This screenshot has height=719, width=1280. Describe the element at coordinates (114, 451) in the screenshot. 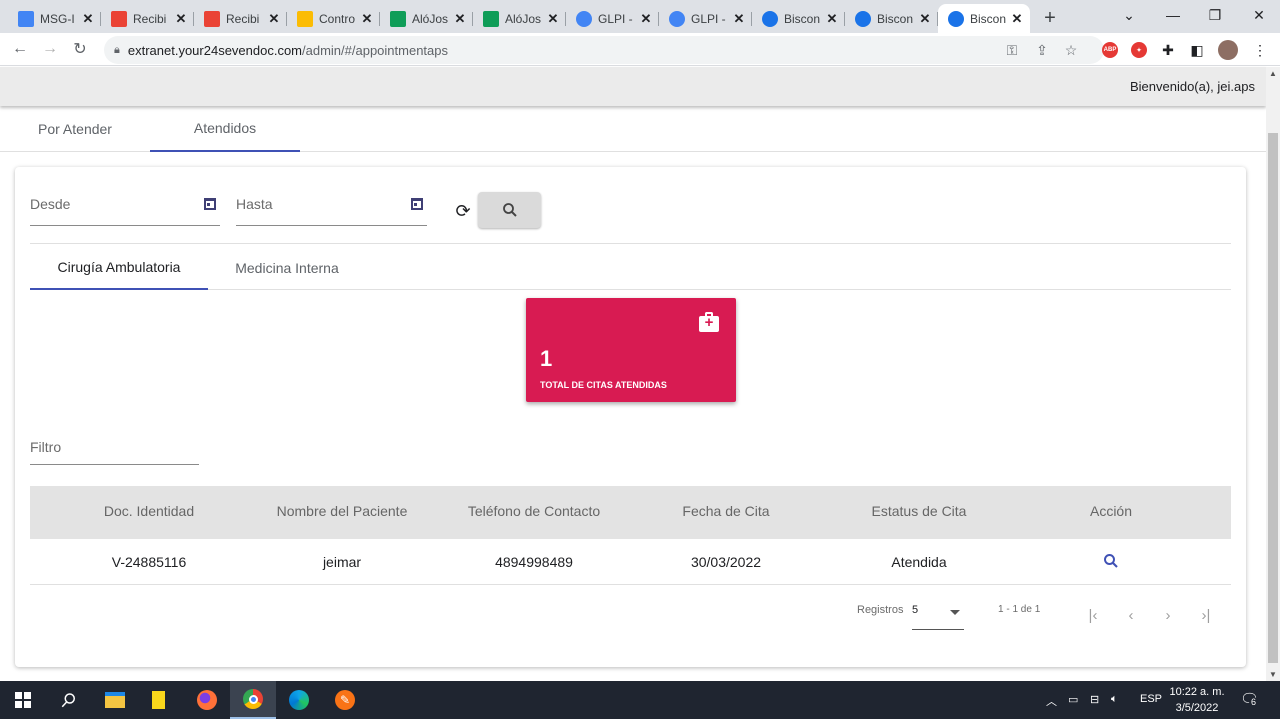

I see `filter-input: Filtro` at that location.